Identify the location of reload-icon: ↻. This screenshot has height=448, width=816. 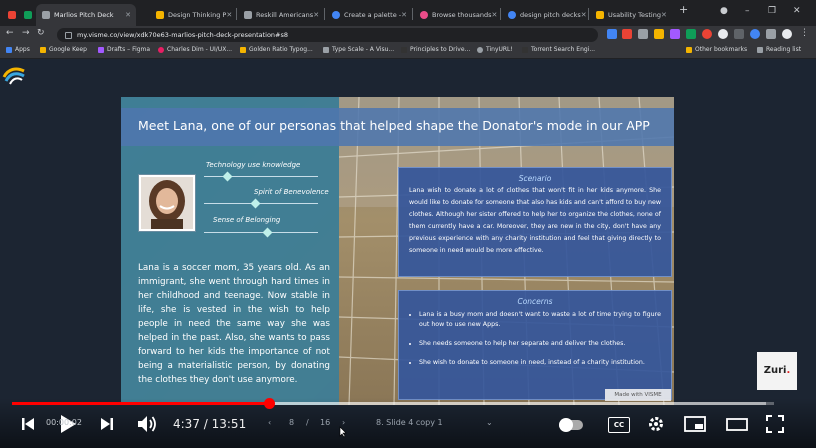
(41, 33).